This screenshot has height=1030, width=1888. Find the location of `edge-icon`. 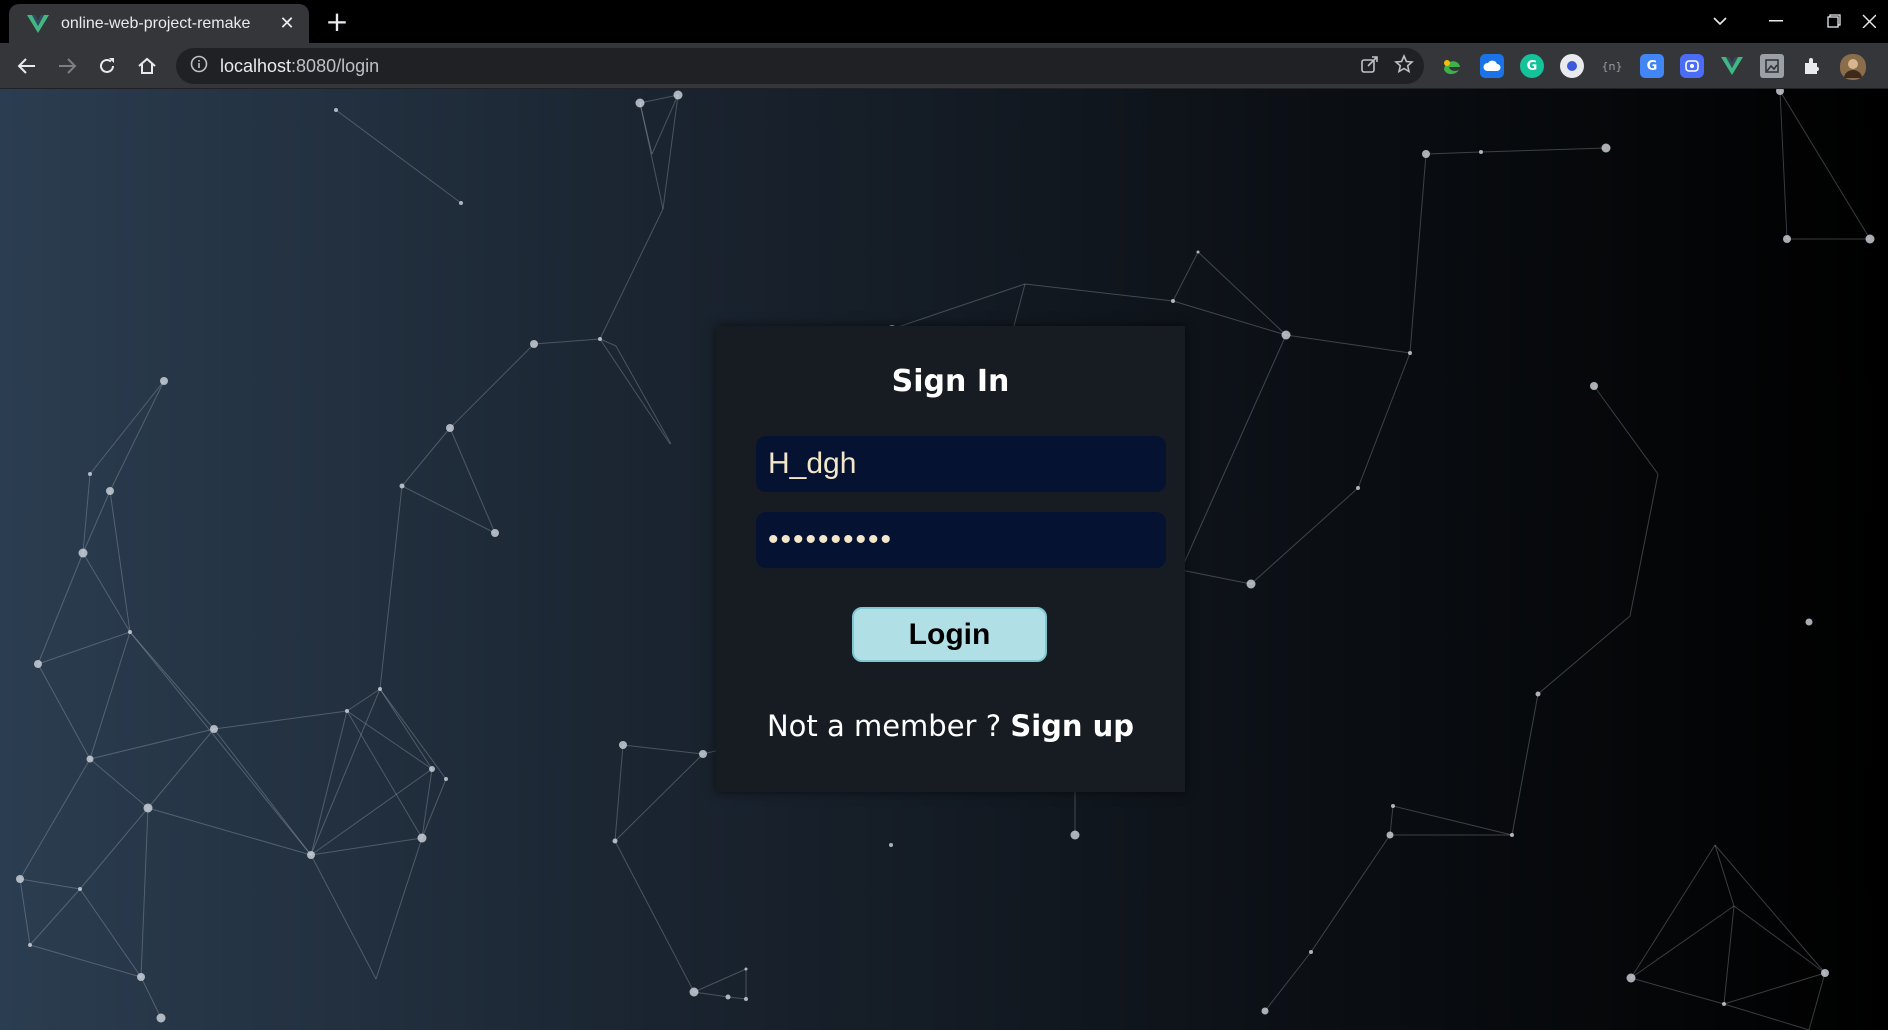

edge-icon is located at coordinates (1452, 66).